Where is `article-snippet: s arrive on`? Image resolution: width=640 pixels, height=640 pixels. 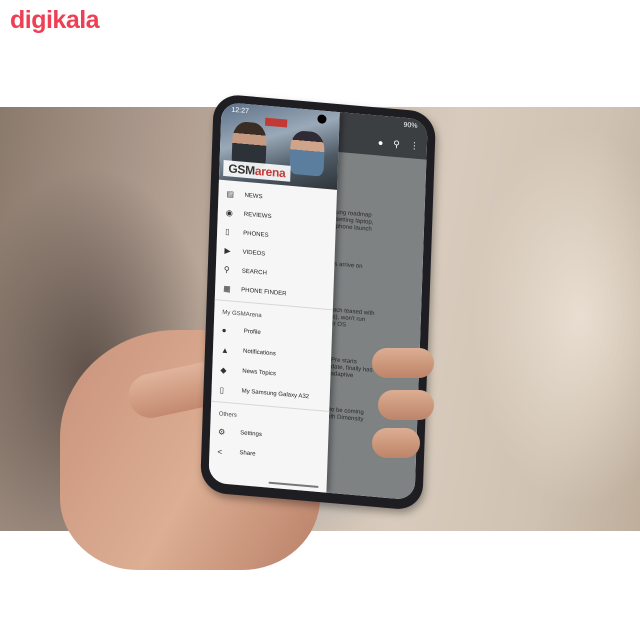
article-snippet: s arrive on is located at coordinates (359, 267).